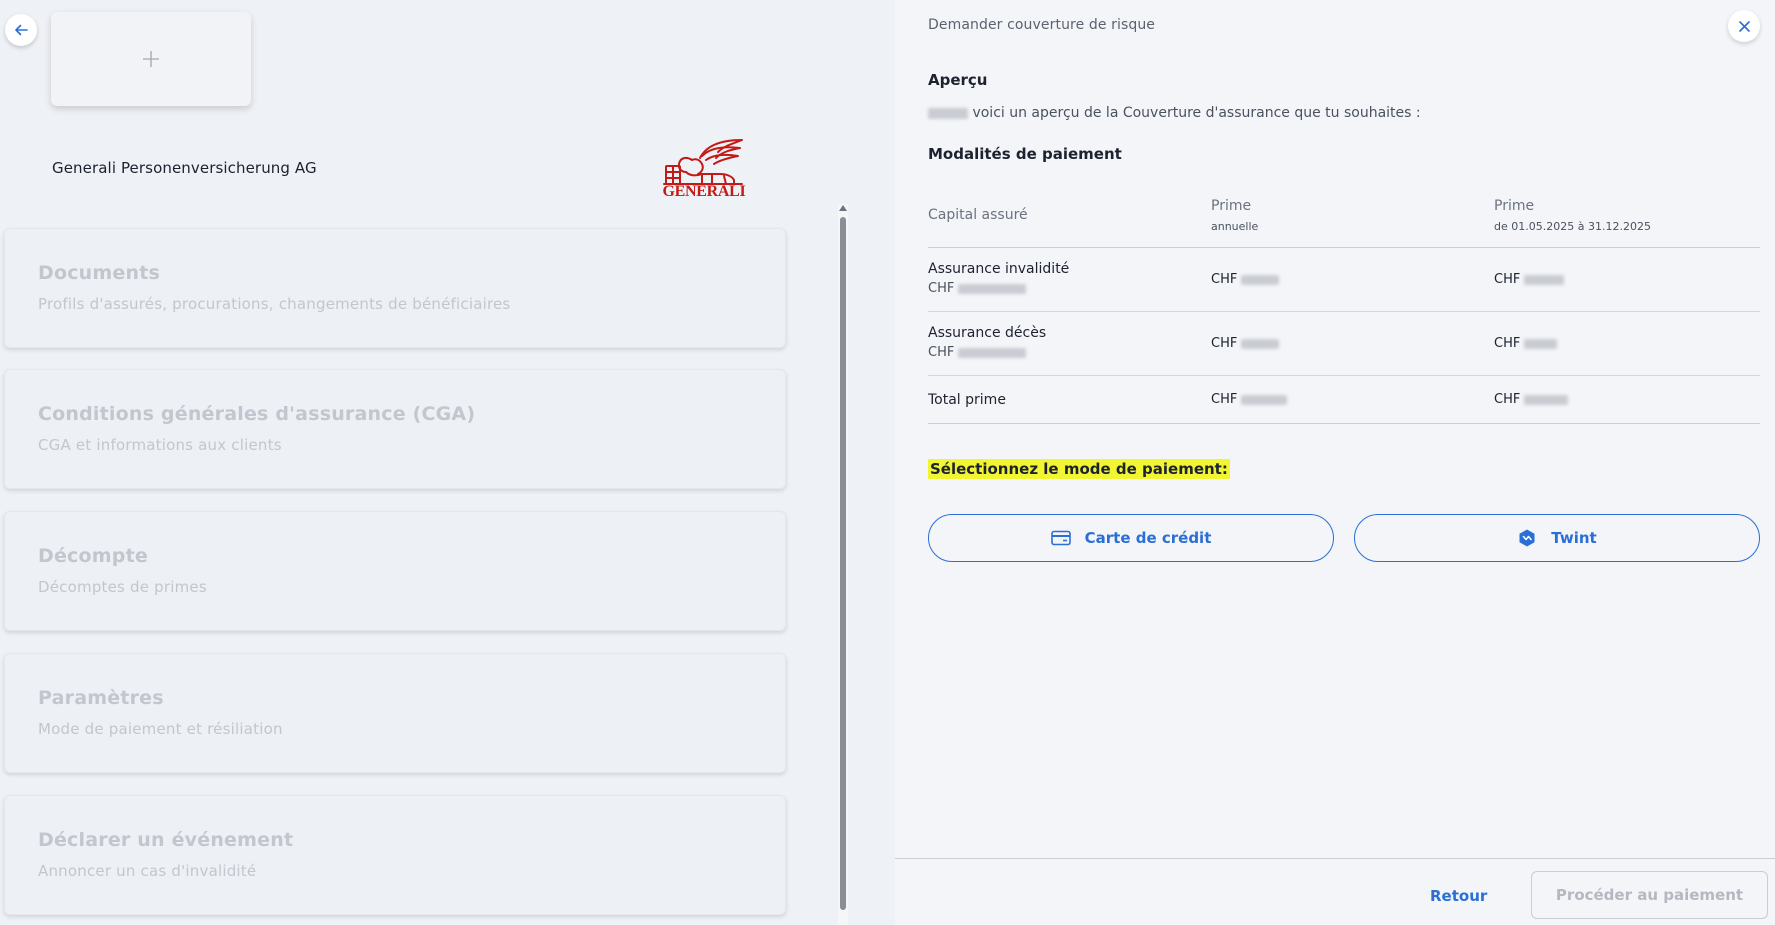 This screenshot has height=925, width=1775. I want to click on select-payment-prompt: Sélectionnez le mode de paiement:, so click(1079, 469).